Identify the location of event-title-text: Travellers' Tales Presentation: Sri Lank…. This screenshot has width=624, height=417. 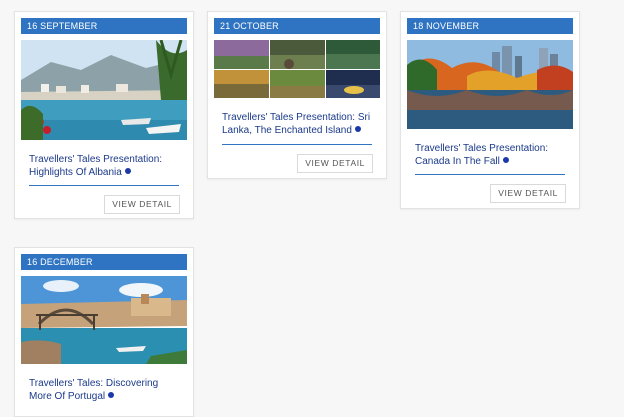
(296, 124).